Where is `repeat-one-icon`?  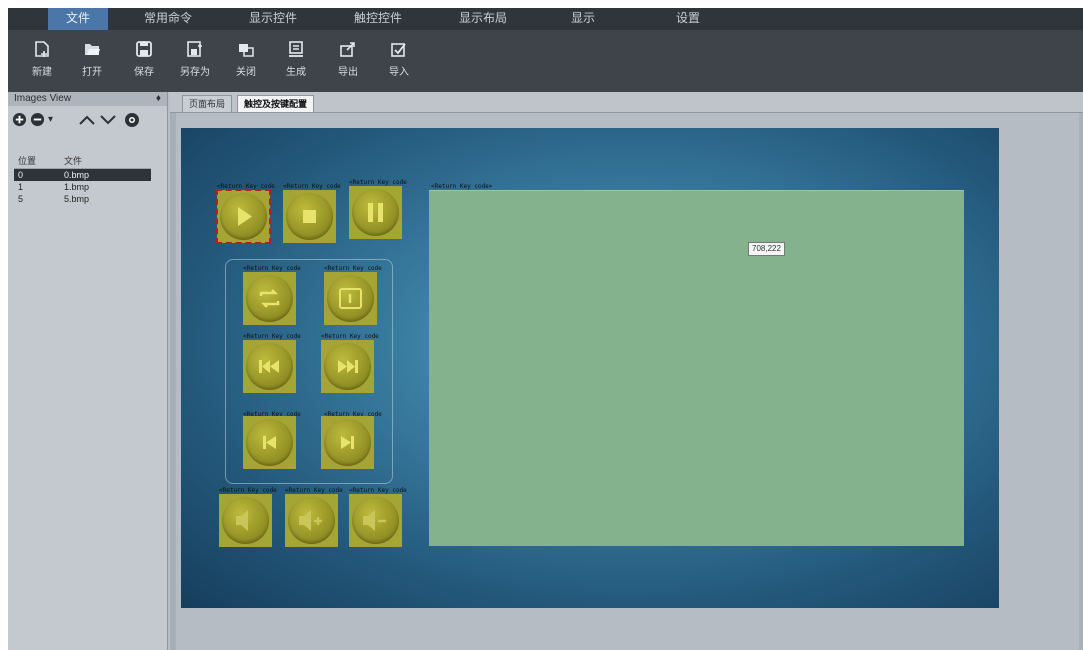
repeat-one-icon is located at coordinates (350, 298).